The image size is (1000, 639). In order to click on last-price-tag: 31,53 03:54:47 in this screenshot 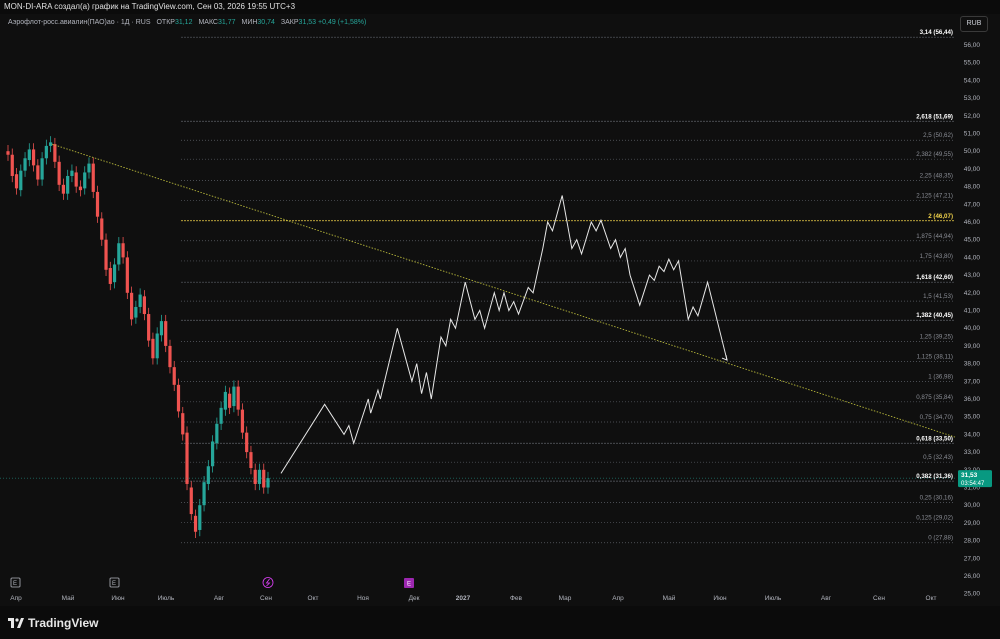, I will do `click(975, 479)`.